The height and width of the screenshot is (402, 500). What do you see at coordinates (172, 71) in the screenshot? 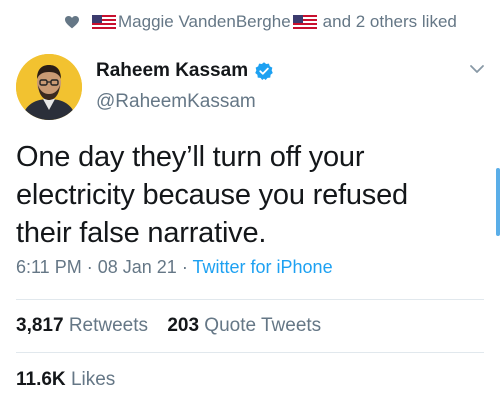
I see `author-name-text: Raheem Kassam` at bounding box center [172, 71].